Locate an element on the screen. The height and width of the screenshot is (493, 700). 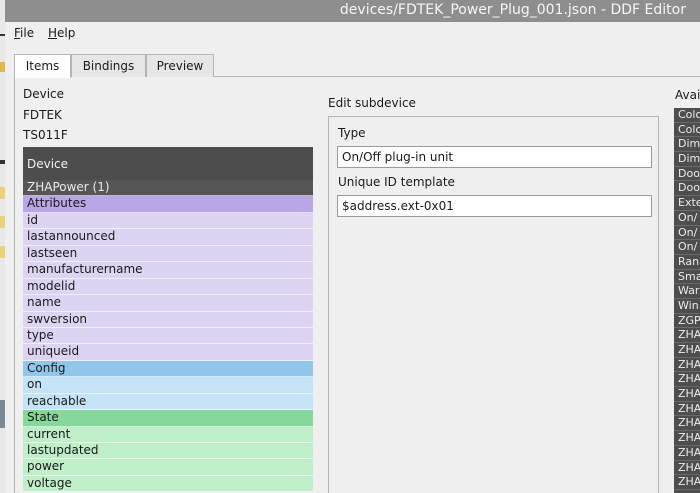
tab-items: Items is located at coordinates (42, 66).